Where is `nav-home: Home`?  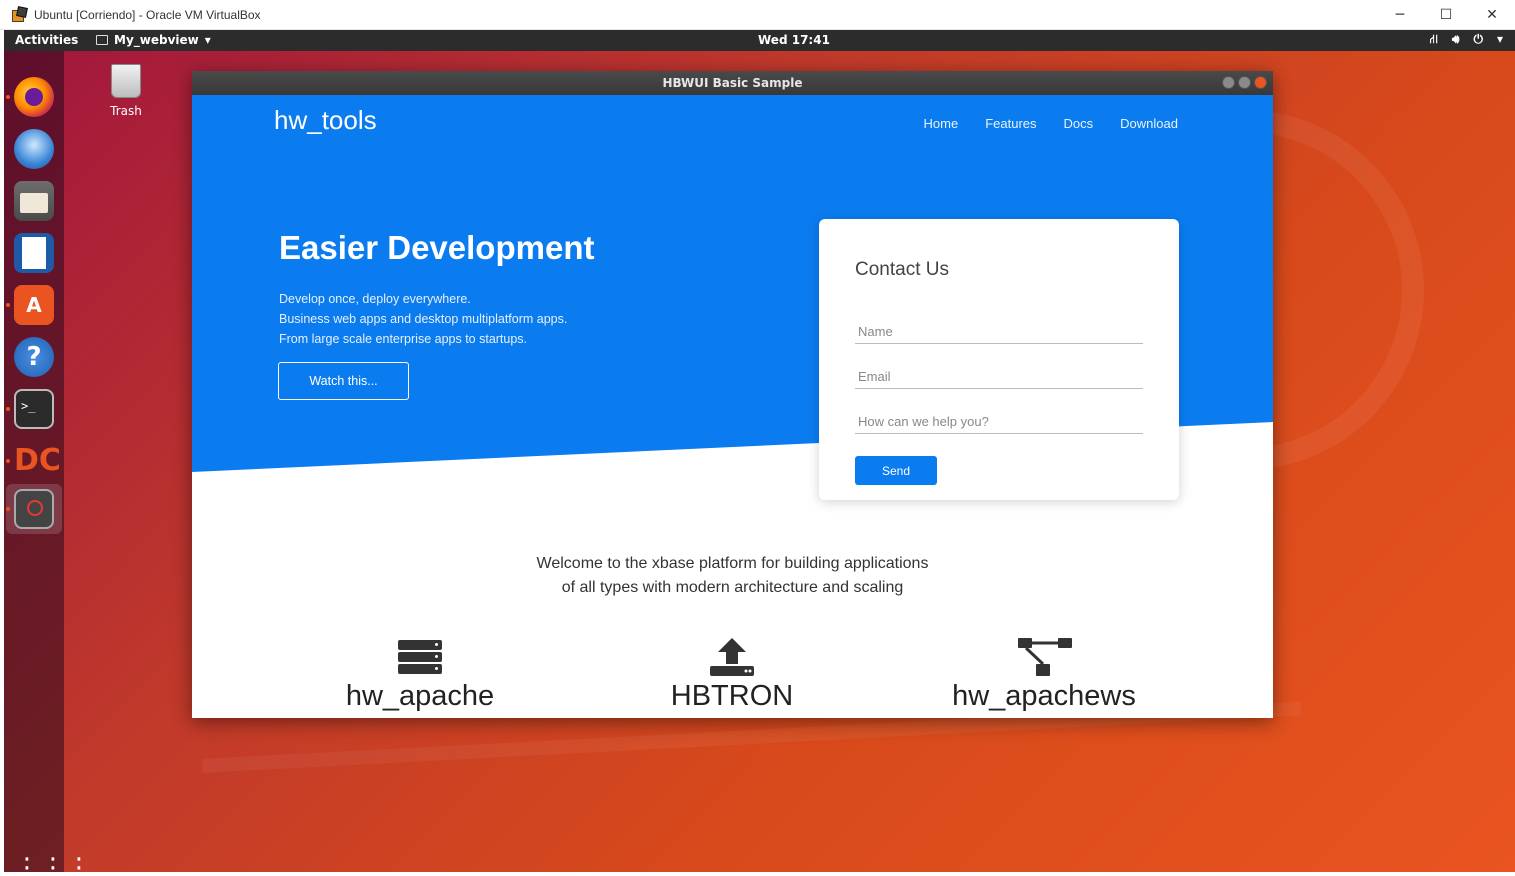
nav-home: Home is located at coordinates (941, 123).